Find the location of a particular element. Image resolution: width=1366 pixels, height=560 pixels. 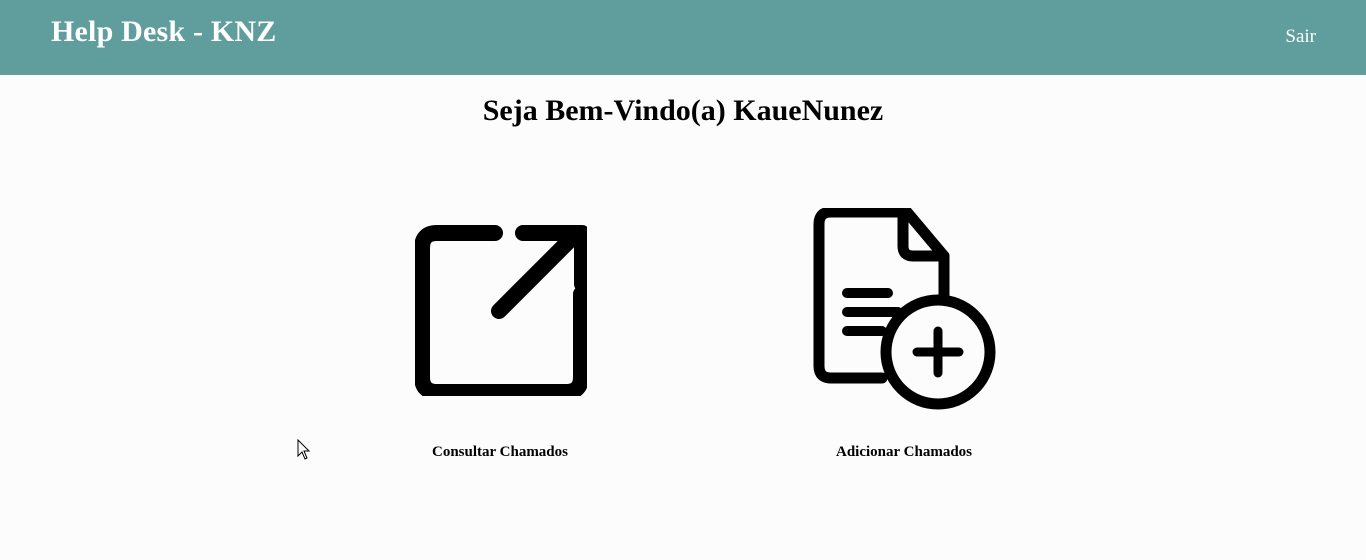

logout-link: Sair is located at coordinates (1300, 37).